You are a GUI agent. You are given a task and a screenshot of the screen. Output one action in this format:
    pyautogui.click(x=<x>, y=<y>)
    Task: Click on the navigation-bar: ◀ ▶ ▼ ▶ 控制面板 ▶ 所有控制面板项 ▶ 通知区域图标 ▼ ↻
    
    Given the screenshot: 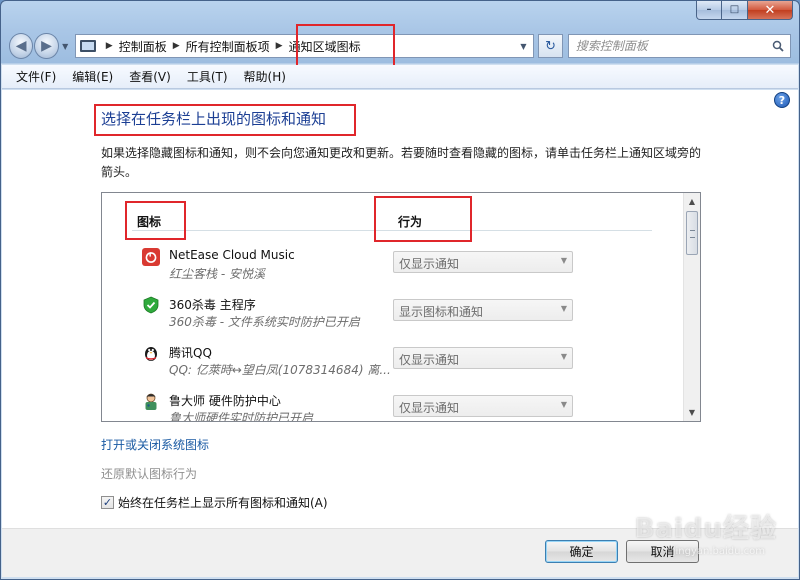 What is the action you would take?
    pyautogui.click(x=400, y=46)
    